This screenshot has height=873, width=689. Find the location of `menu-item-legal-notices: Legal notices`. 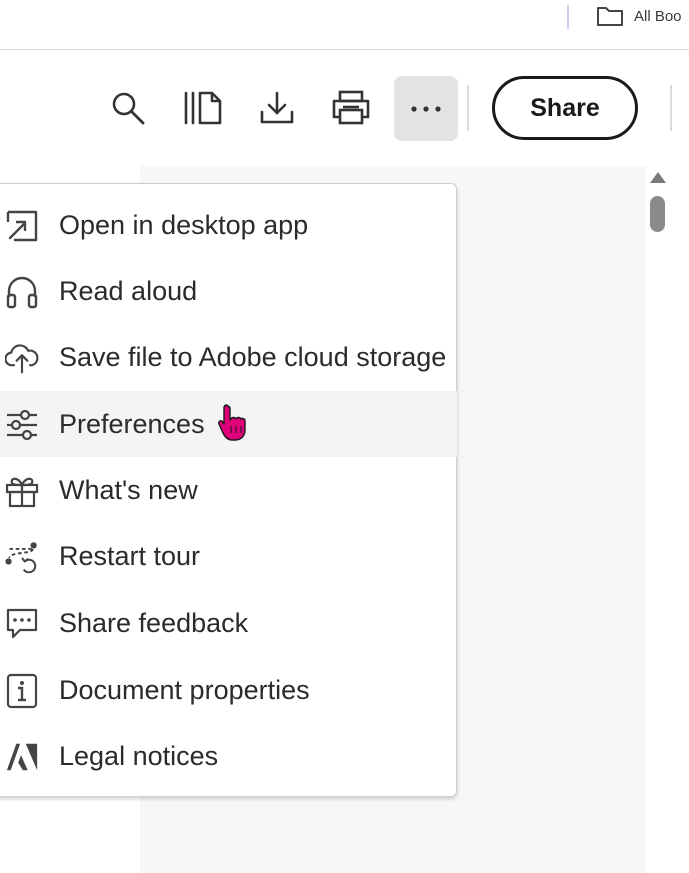

menu-item-legal-notices: Legal notices is located at coordinates (228, 756).